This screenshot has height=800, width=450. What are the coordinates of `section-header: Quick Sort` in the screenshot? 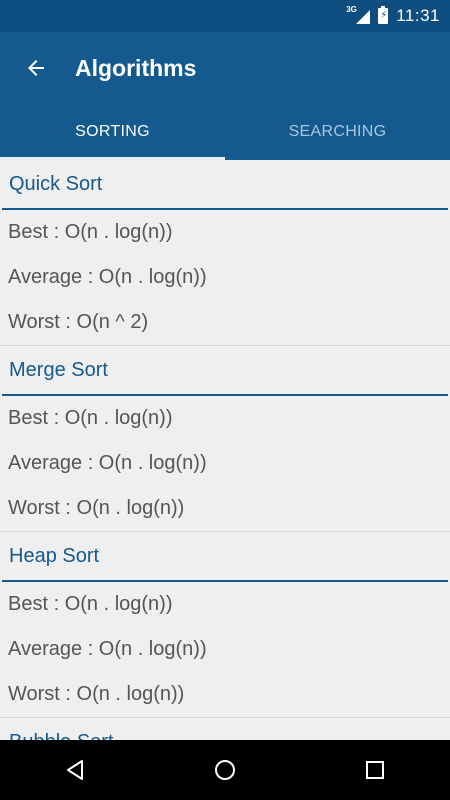 It's located at (225, 185).